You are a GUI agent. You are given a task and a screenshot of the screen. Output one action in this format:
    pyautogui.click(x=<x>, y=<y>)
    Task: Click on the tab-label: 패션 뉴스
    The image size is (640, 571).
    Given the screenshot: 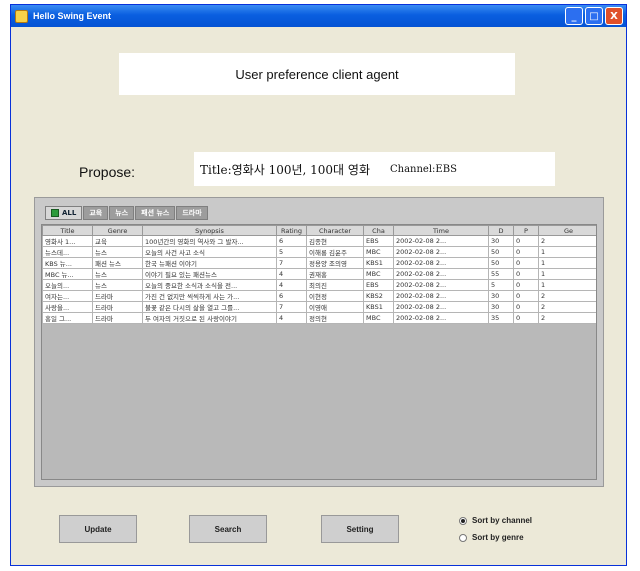 What is the action you would take?
    pyautogui.click(x=155, y=213)
    